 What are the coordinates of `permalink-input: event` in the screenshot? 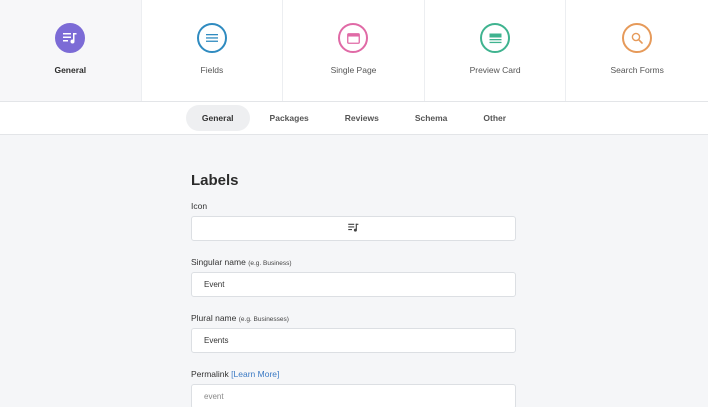 It's located at (353, 395).